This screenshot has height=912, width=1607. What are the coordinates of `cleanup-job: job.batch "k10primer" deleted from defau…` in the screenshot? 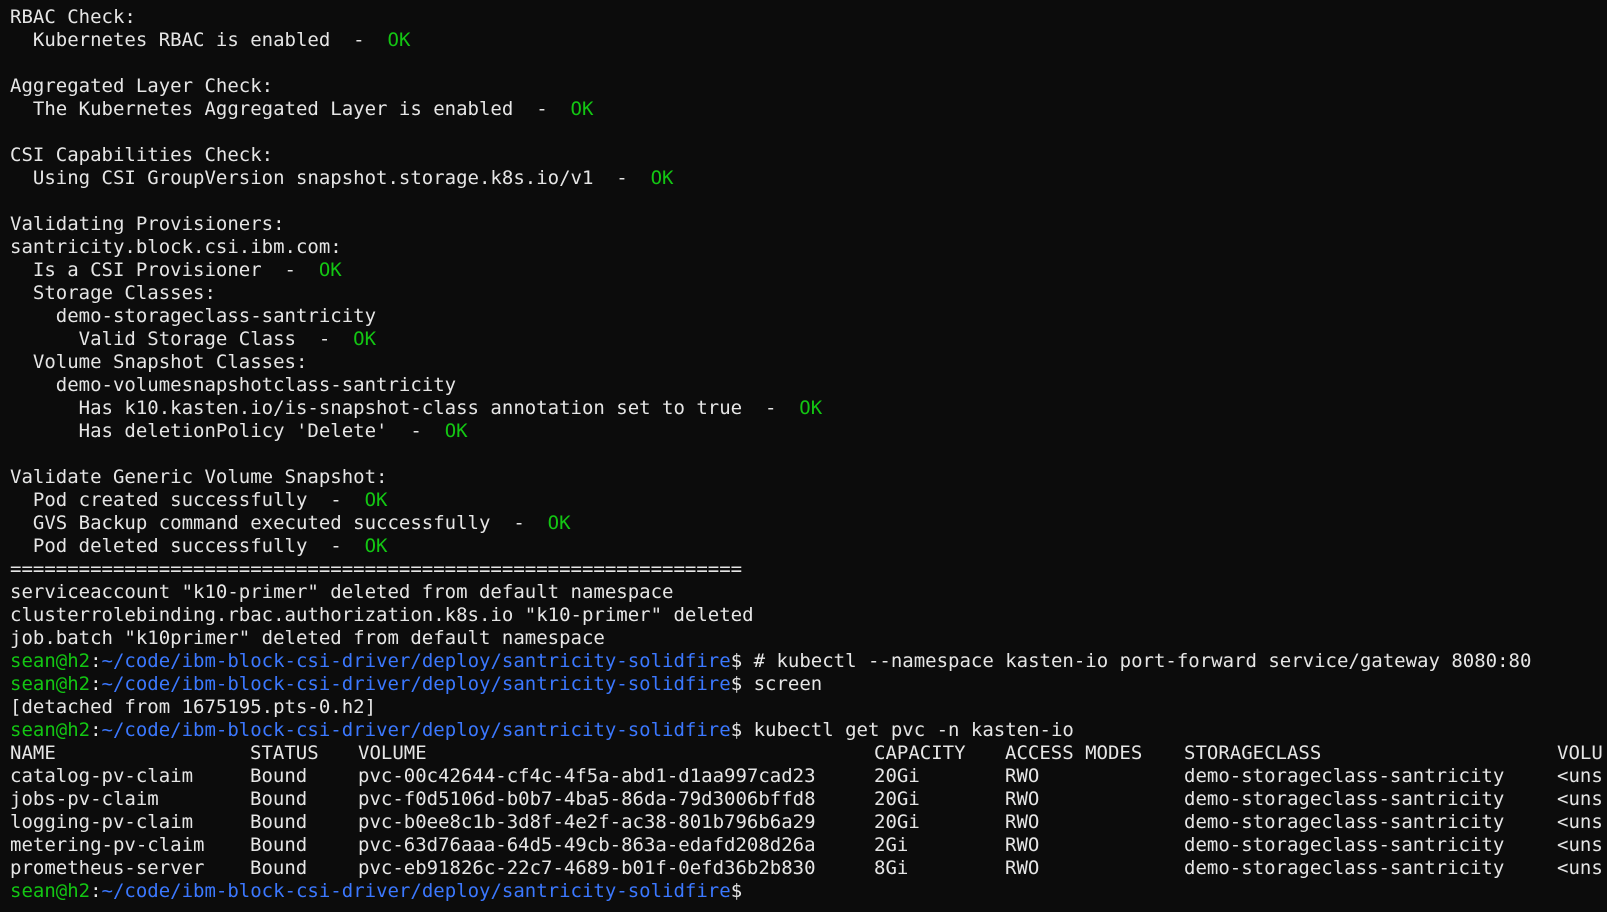 It's located at (307, 638).